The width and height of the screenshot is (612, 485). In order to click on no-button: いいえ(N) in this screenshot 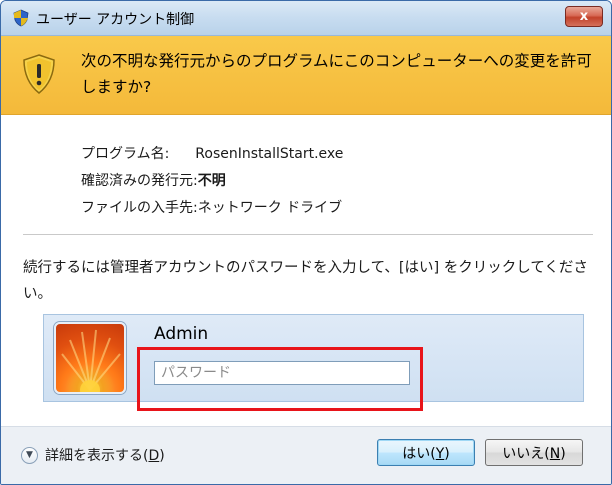, I will do `click(534, 452)`.